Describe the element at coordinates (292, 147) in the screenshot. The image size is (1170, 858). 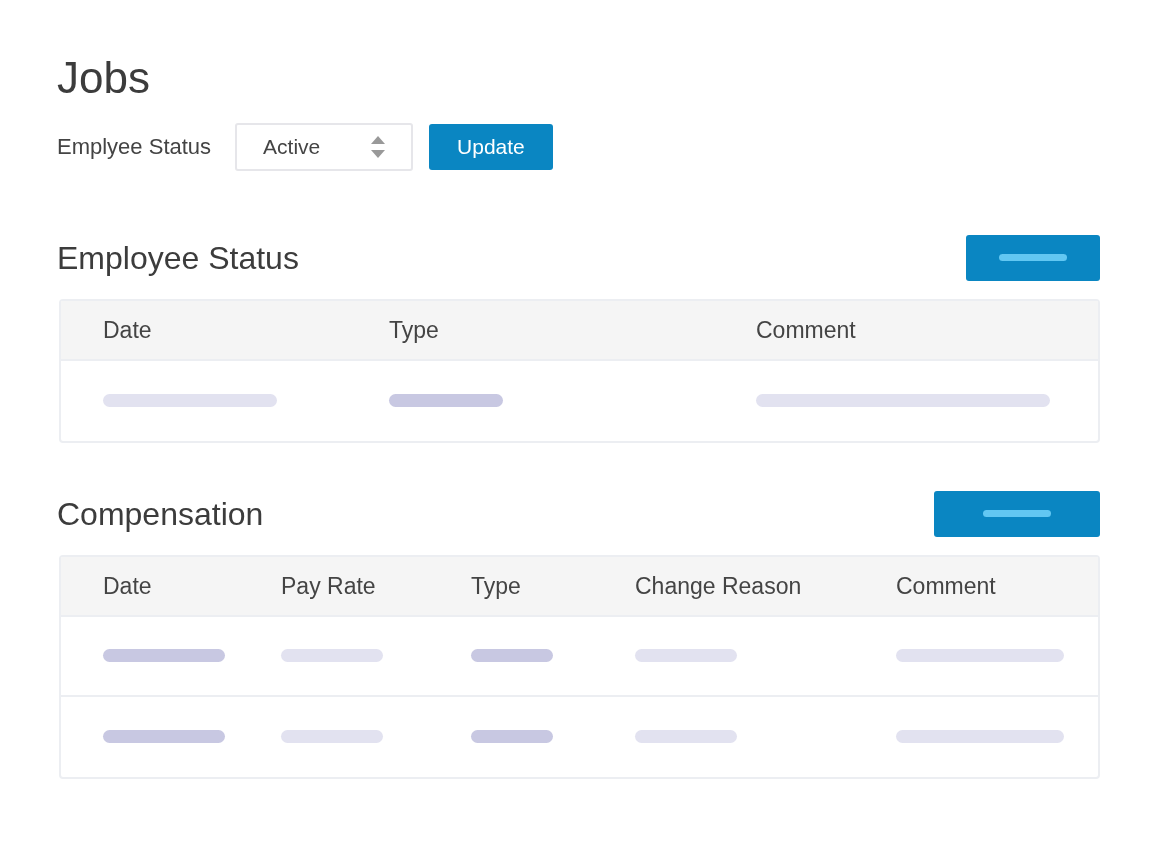
I see `select-value: Active` at that location.